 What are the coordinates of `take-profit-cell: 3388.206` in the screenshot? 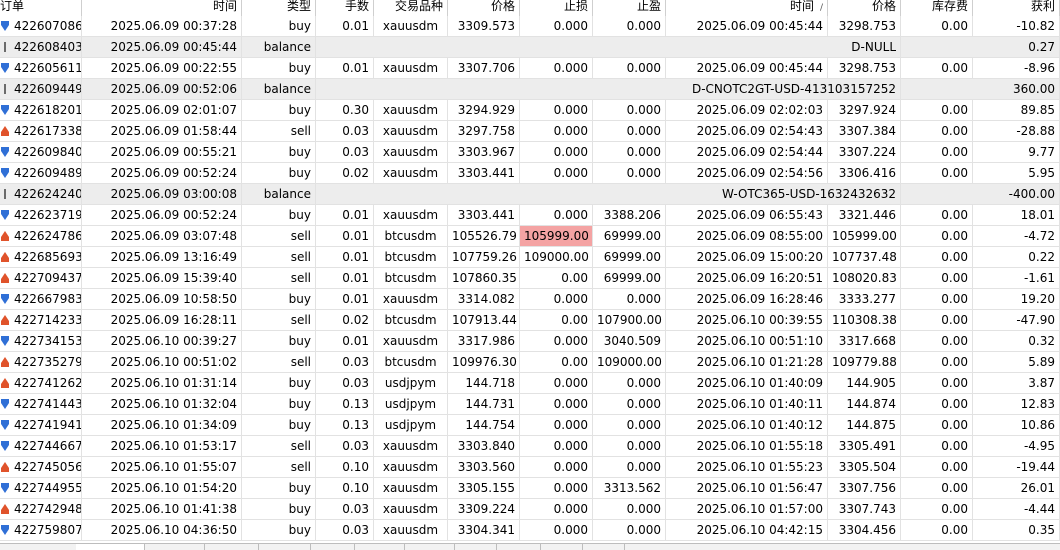 It's located at (629, 215).